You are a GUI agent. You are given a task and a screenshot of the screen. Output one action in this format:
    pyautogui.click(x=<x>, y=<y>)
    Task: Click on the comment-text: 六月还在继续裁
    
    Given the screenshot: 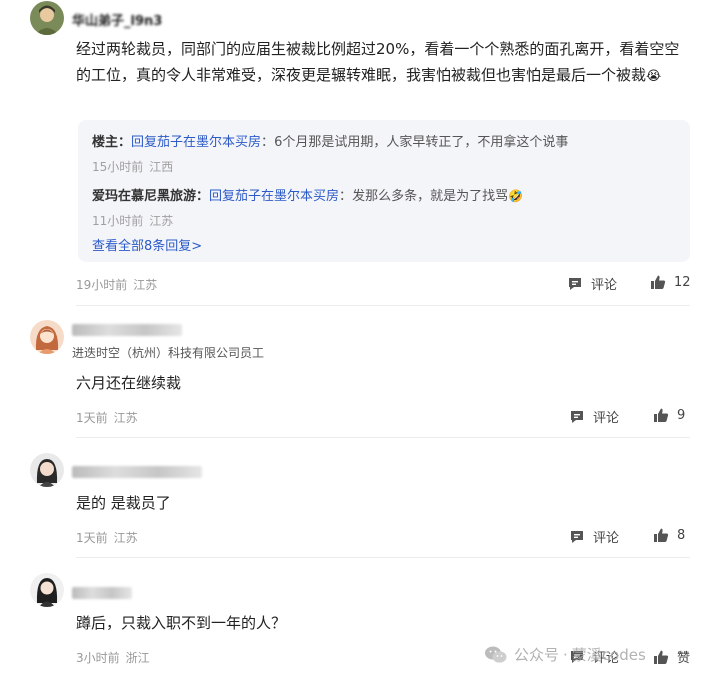 What is the action you would take?
    pyautogui.click(x=129, y=383)
    